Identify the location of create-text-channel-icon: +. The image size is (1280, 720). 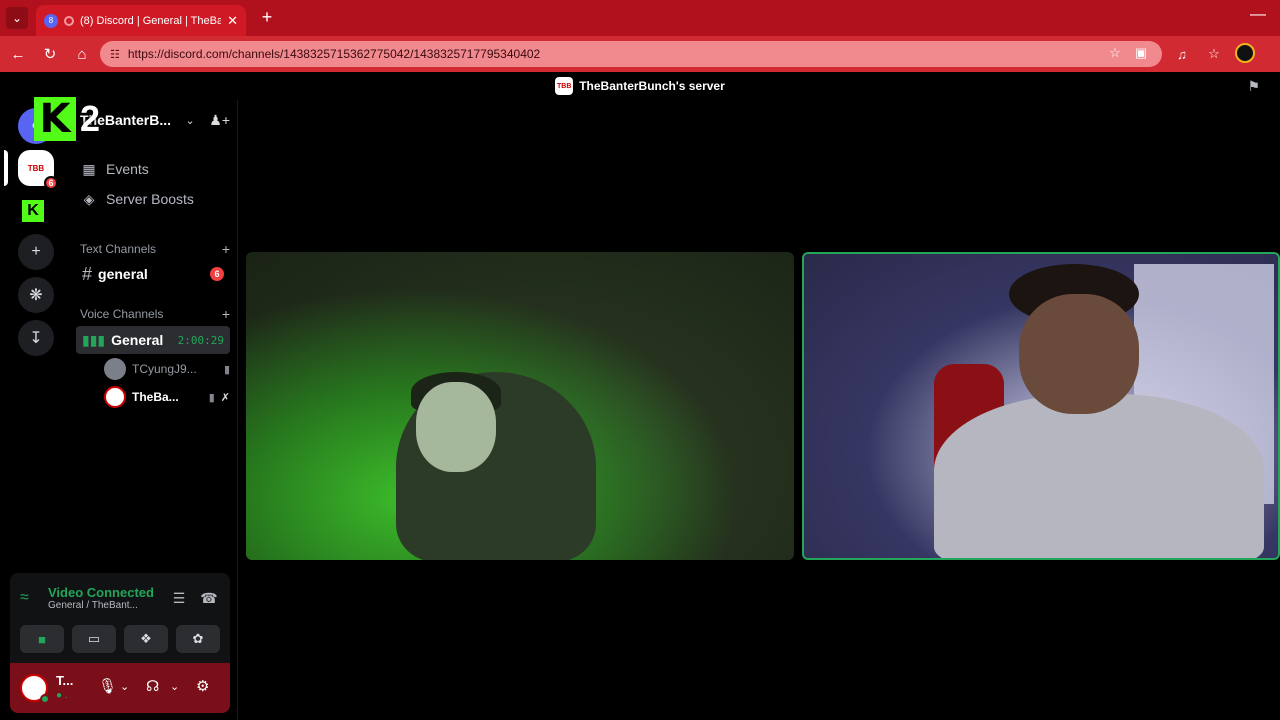
(226, 249).